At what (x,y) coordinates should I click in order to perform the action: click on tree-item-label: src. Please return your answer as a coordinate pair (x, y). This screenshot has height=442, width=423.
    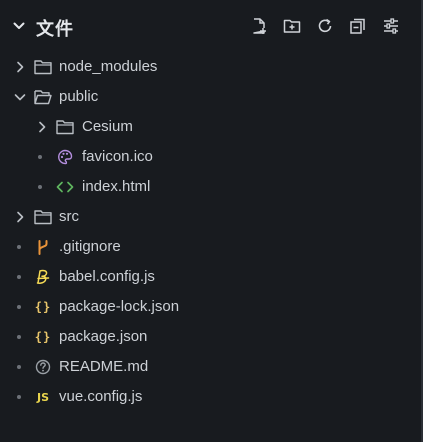
    Looking at the image, I should click on (69, 216).